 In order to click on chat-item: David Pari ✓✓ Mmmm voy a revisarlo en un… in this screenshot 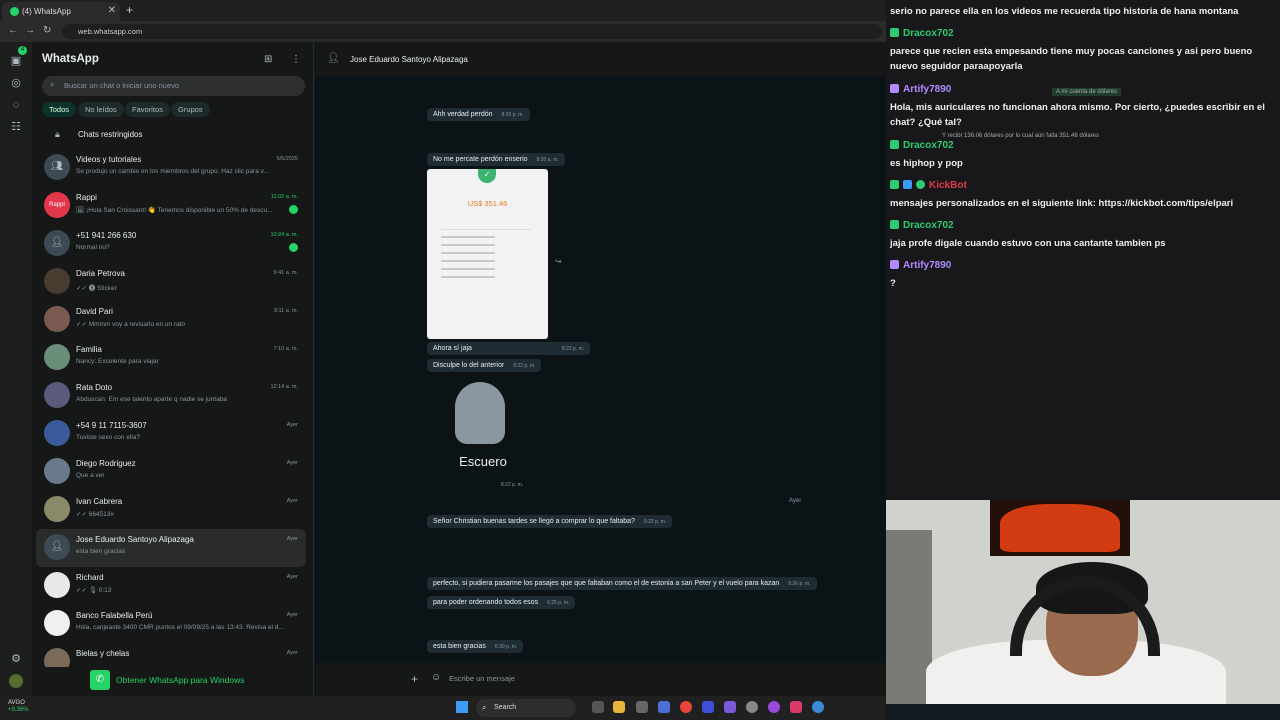, I will do `click(171, 320)`.